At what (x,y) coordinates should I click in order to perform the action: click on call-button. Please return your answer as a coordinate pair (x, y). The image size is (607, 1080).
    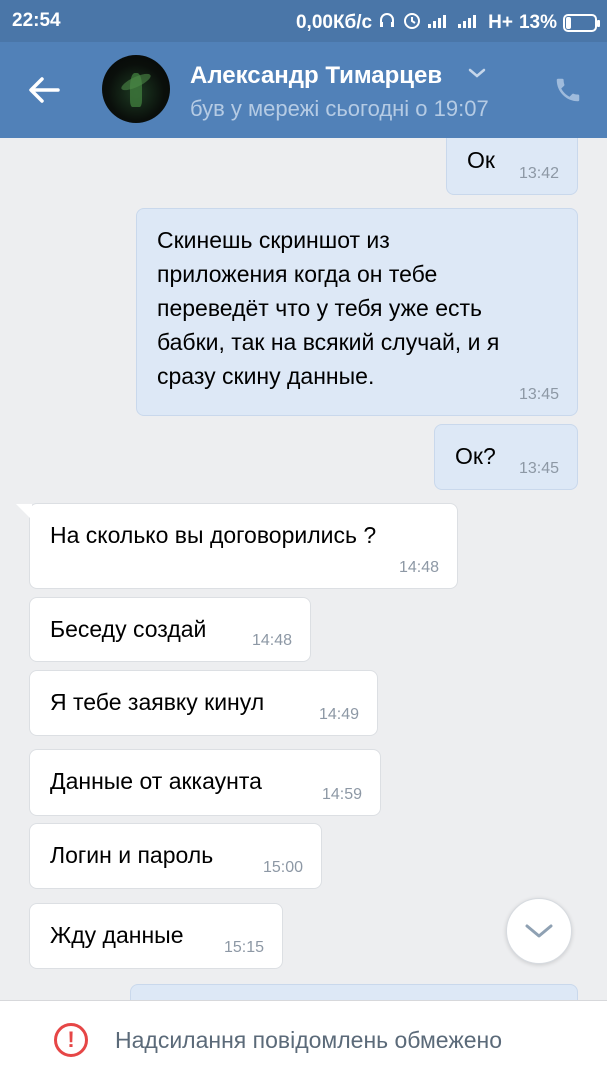
    Looking at the image, I should click on (568, 90).